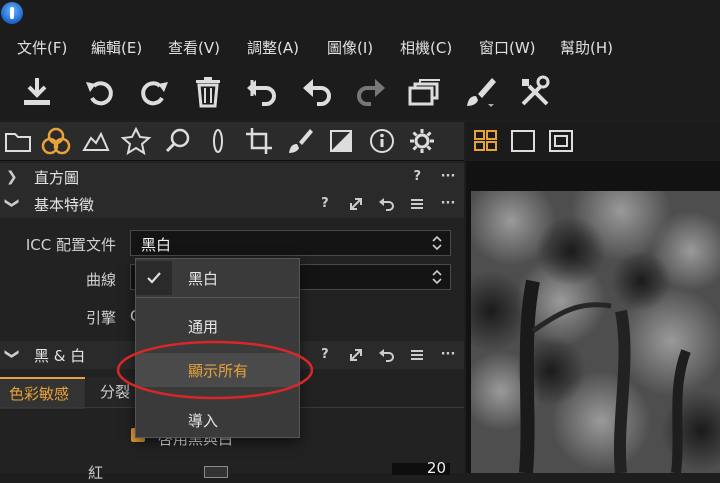 This screenshot has width=720, height=483. I want to click on dropdown-item-bw-label: 黑白, so click(203, 279).